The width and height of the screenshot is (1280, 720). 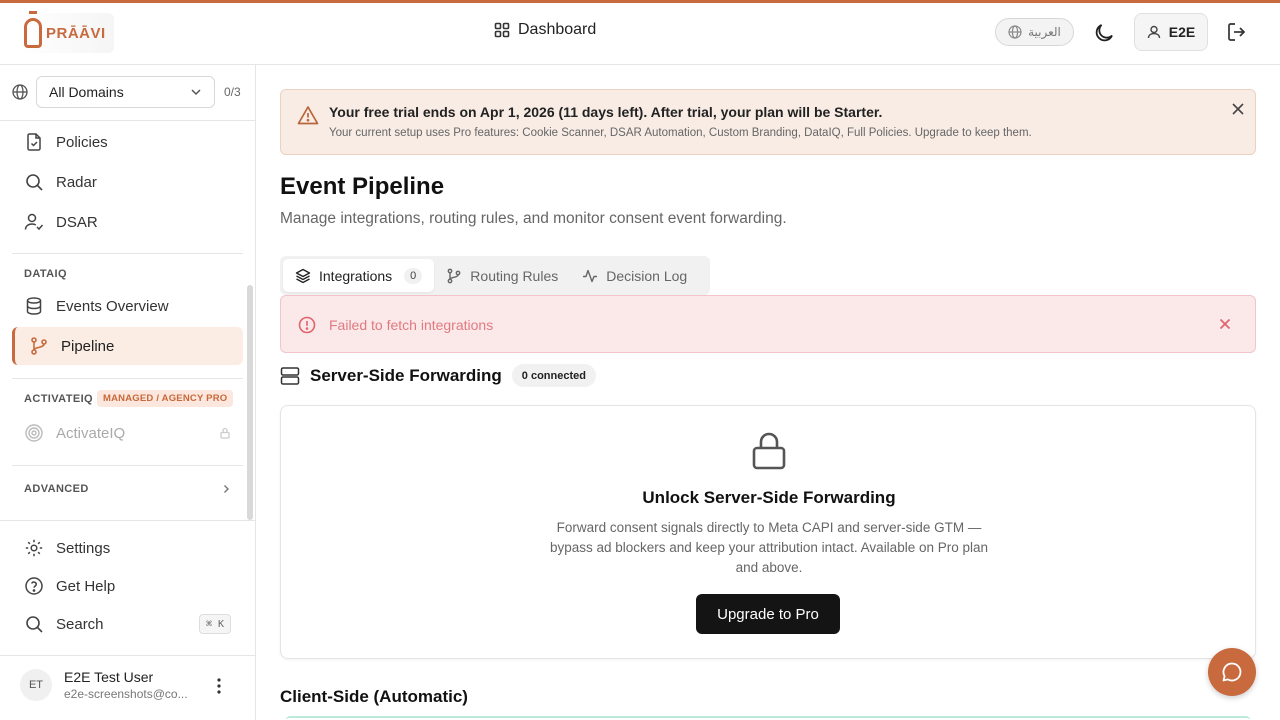 I want to click on moon-icon, so click(x=1104, y=33).